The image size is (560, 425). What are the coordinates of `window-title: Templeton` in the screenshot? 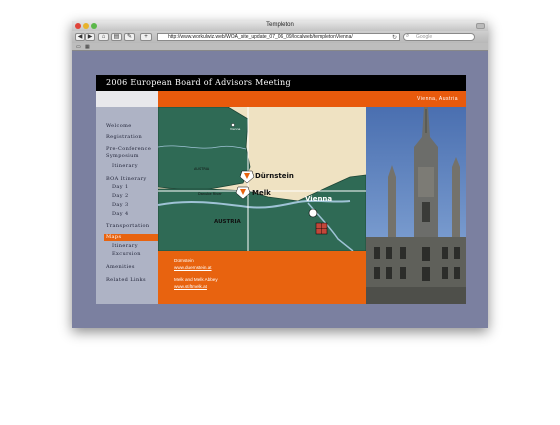 It's located at (280, 25).